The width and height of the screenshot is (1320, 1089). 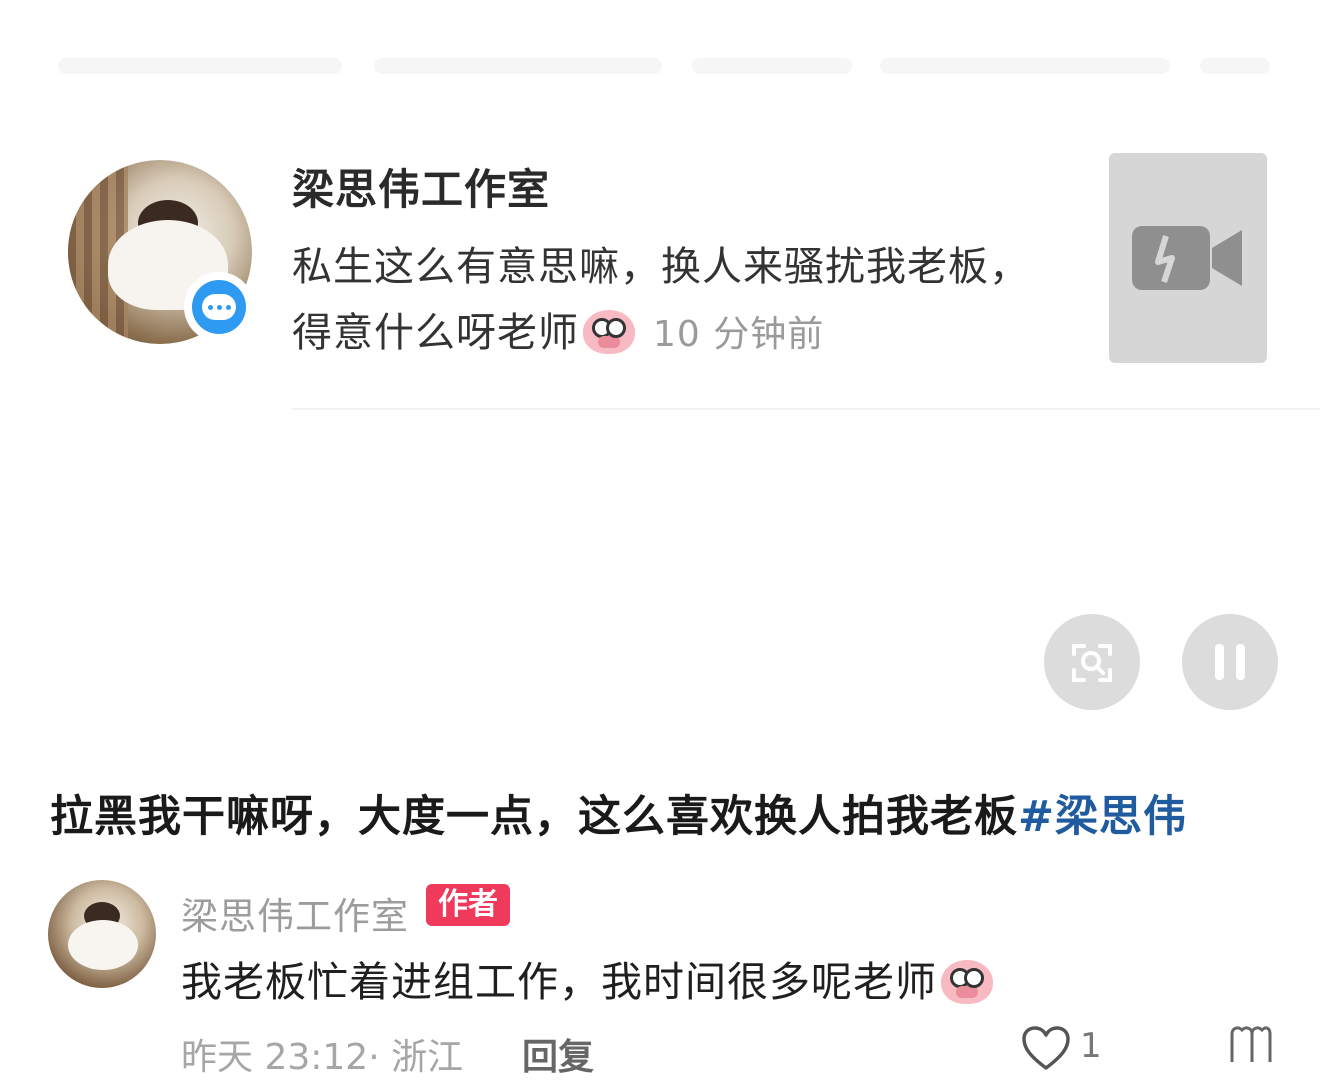 What do you see at coordinates (295, 913) in the screenshot?
I see `comment-author-name: 梁思伟工作室` at bounding box center [295, 913].